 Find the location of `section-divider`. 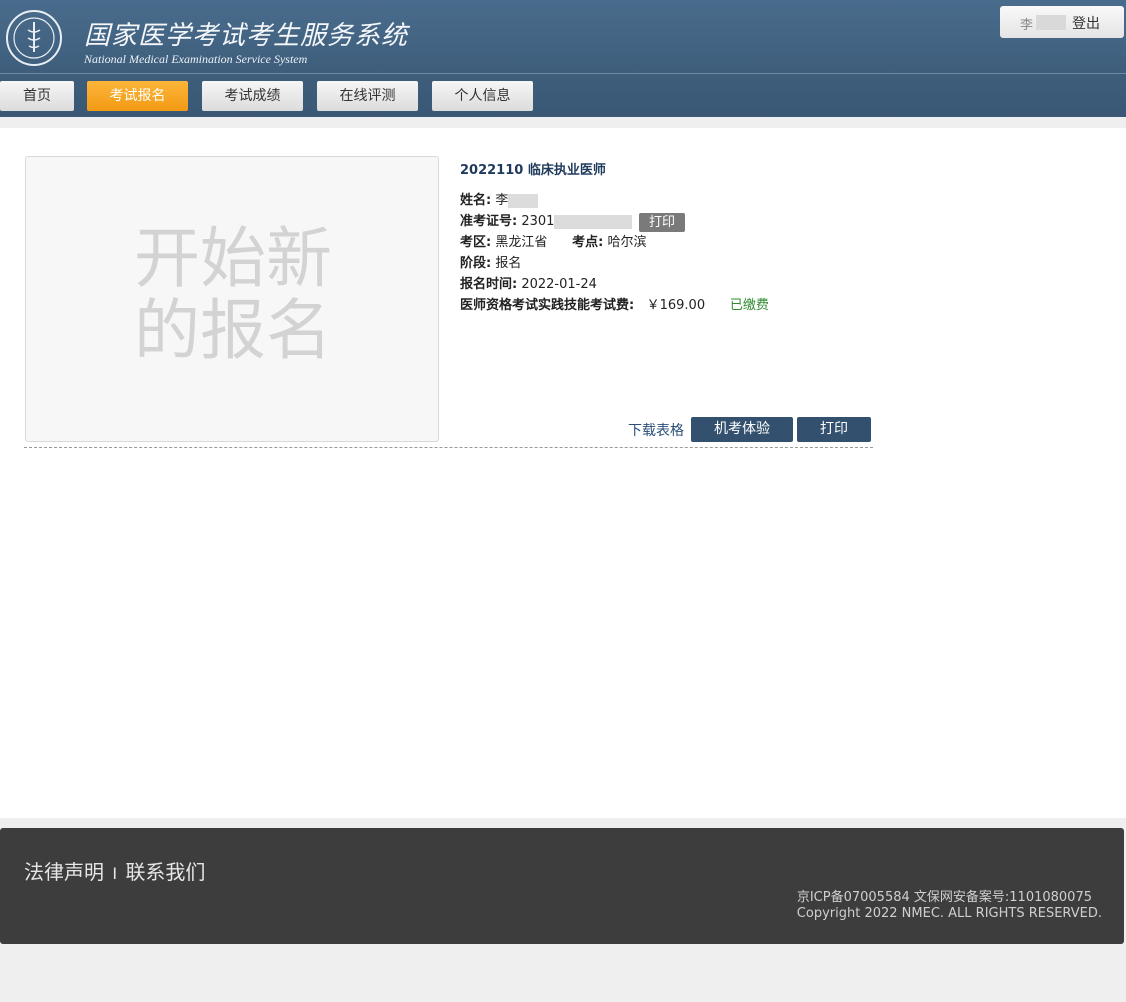

section-divider is located at coordinates (448, 447).